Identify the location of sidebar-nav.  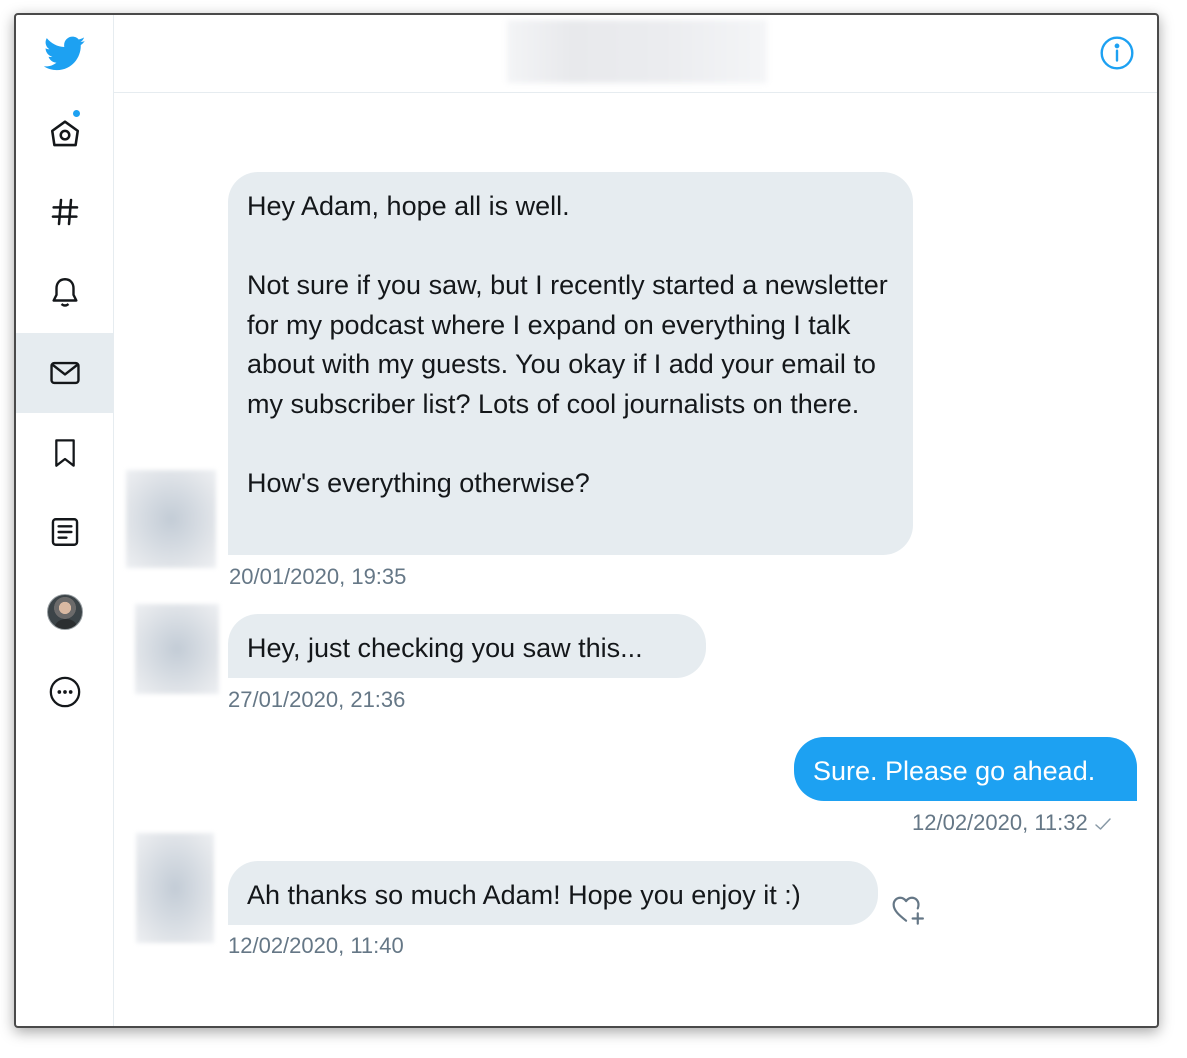
(65, 520).